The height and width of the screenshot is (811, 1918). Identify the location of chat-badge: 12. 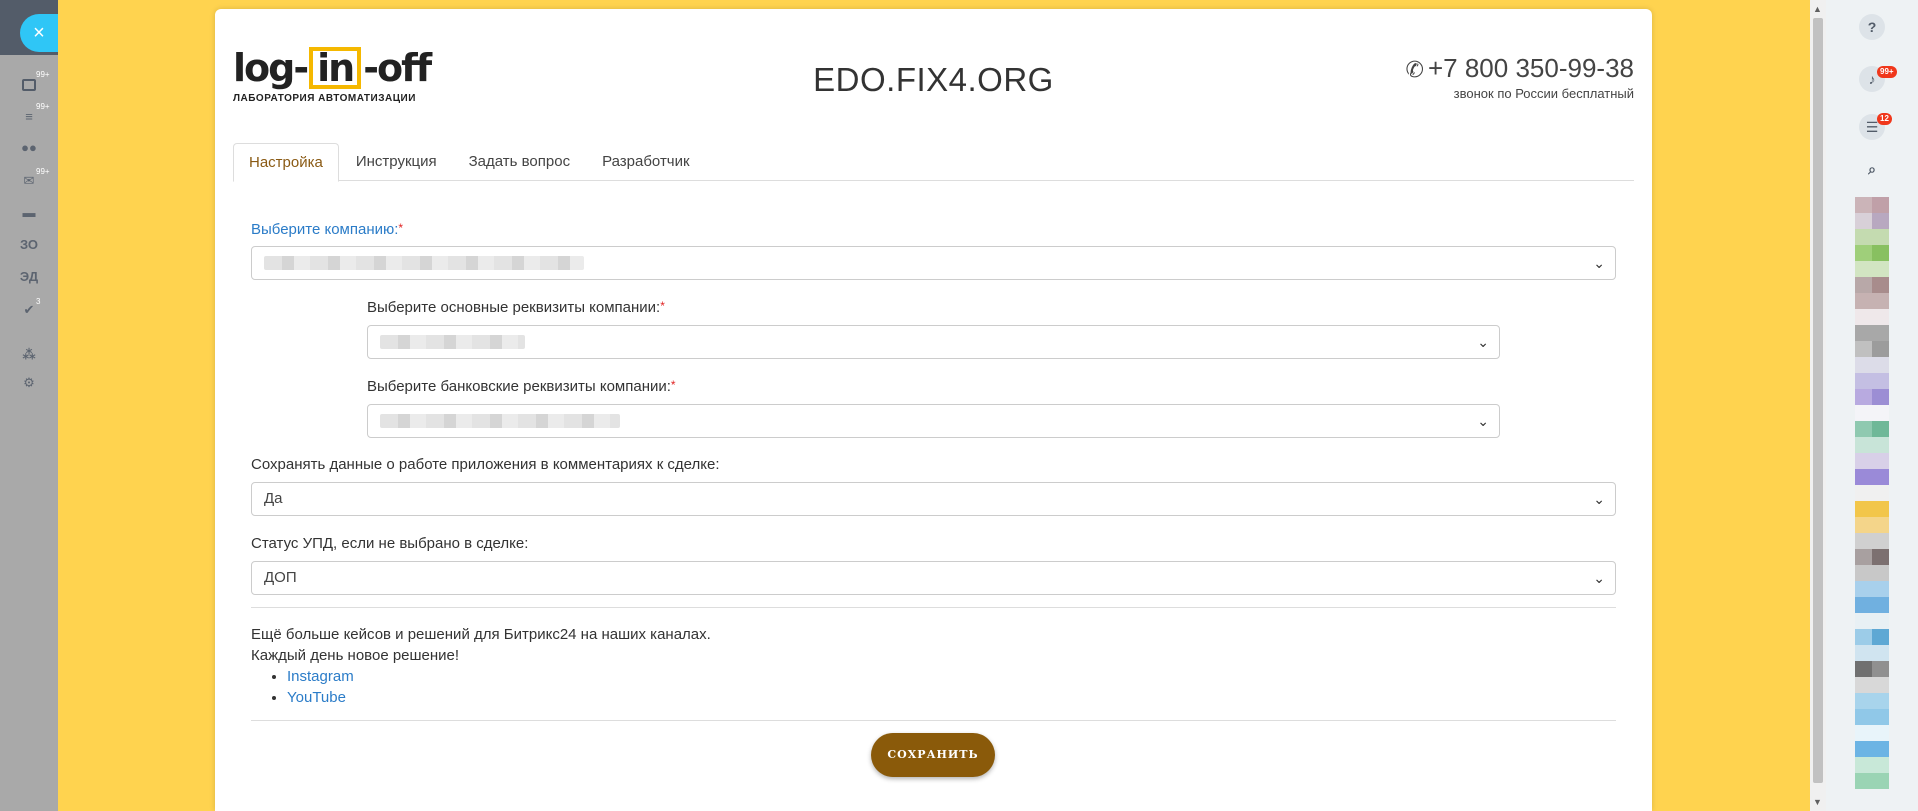
(1884, 119).